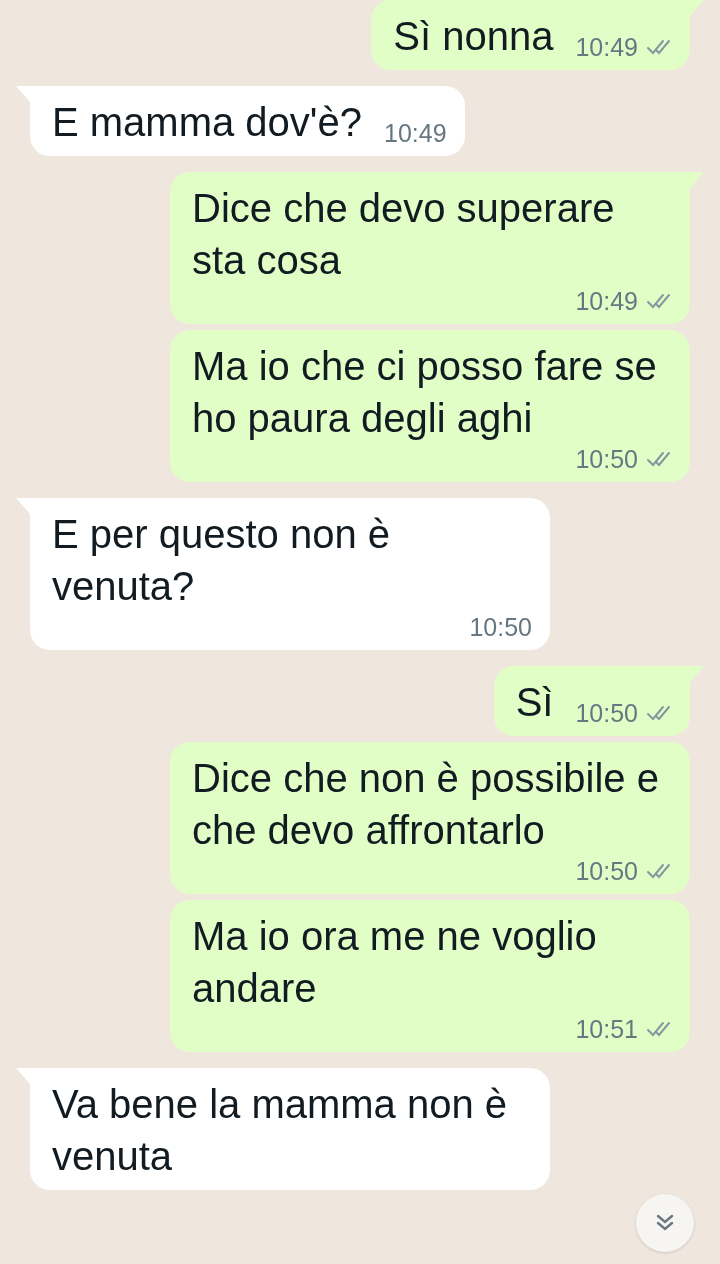 This screenshot has width=720, height=1264. What do you see at coordinates (404, 234) in the screenshot?
I see `message-text: Dice che devo superare sta cosa` at bounding box center [404, 234].